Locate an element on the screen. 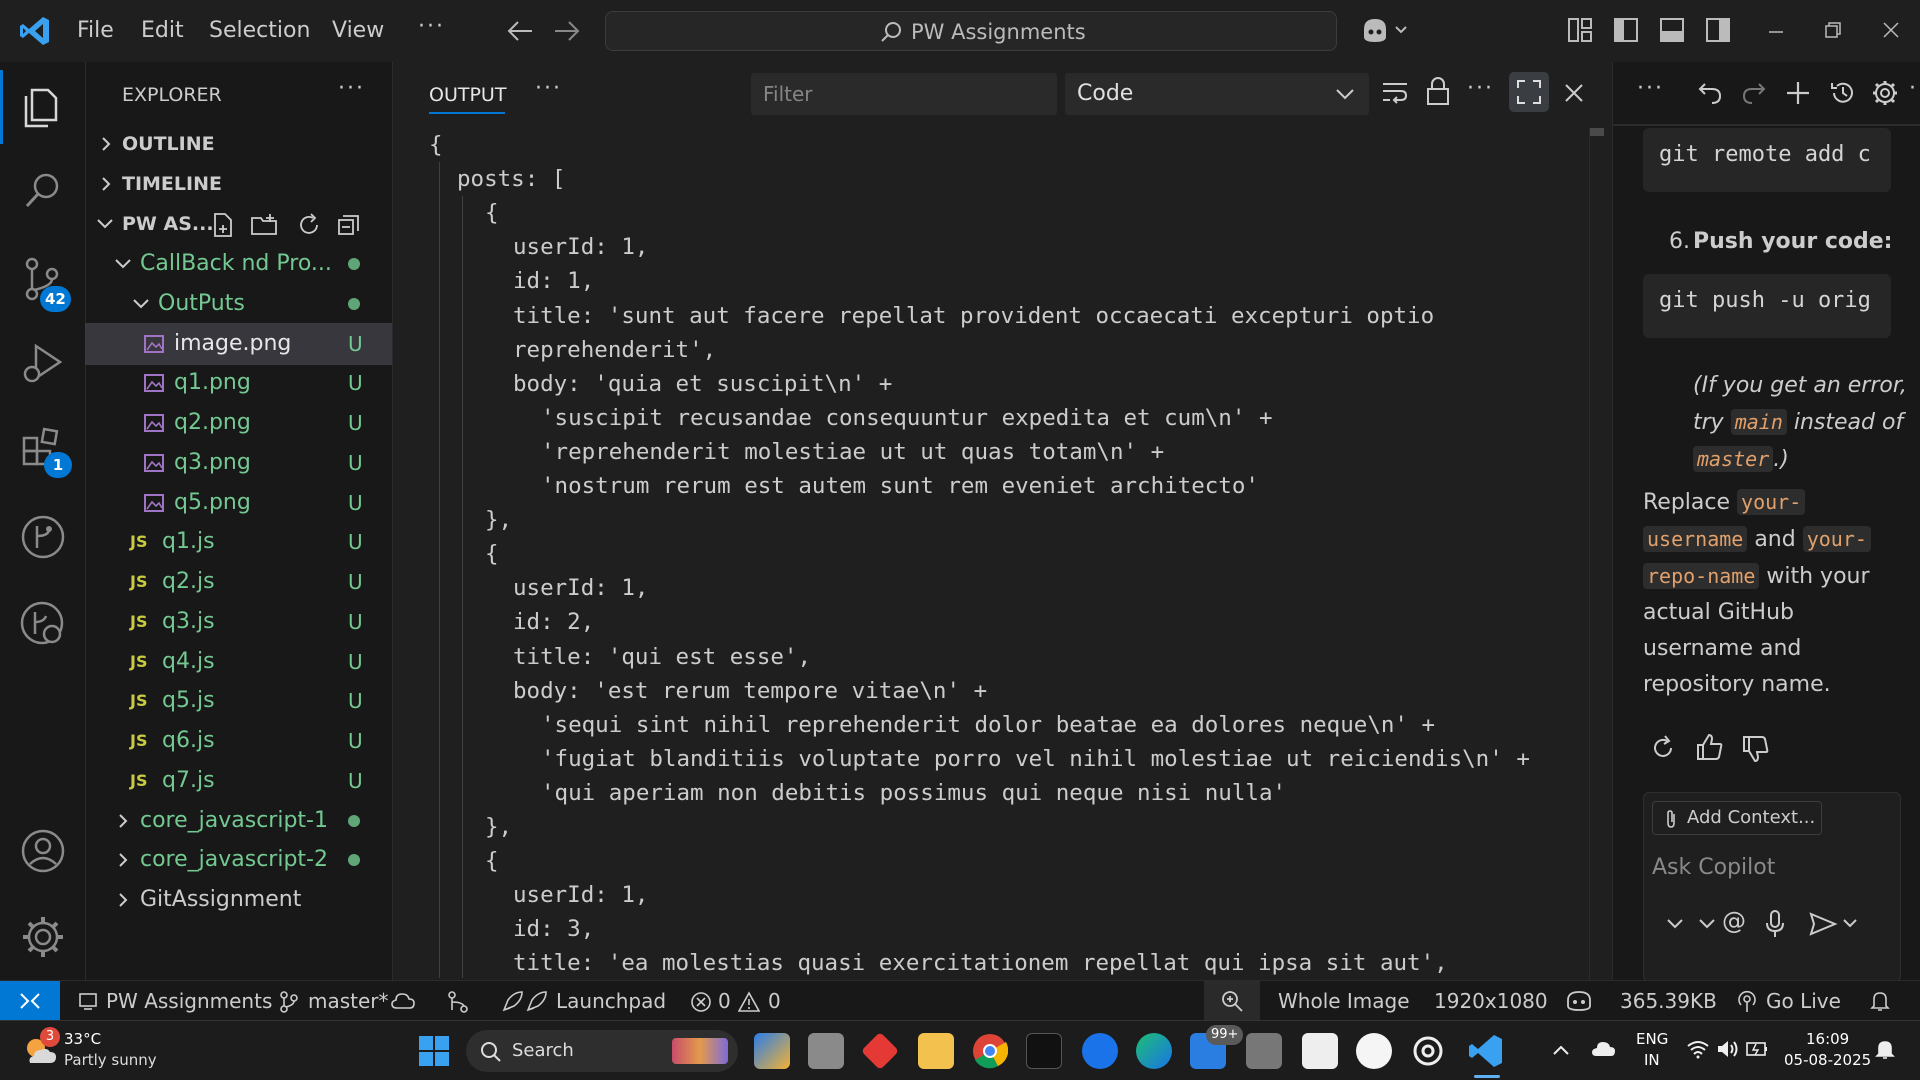  chat-more-button: ··· is located at coordinates (1650, 88).